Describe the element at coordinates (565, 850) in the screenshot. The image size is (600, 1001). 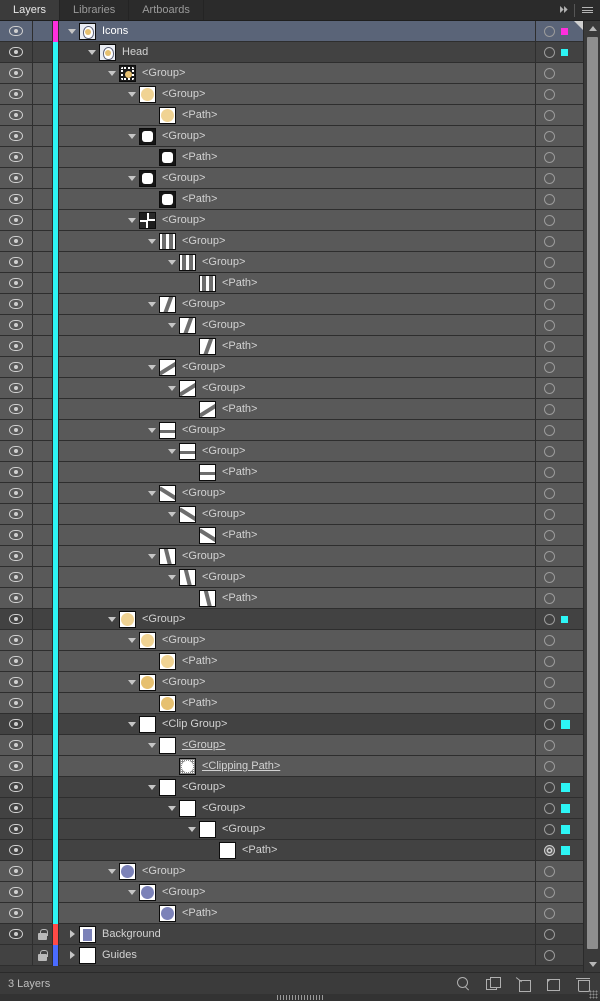
I see `selection-indicator-chip` at that location.